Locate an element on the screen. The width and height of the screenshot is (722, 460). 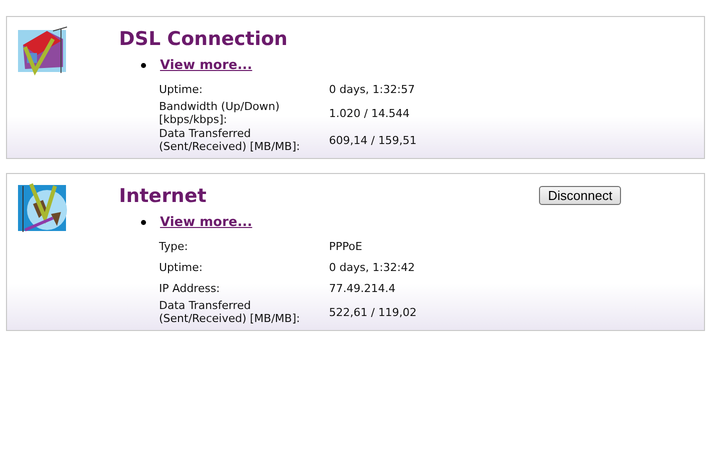
field-label: Type: is located at coordinates (174, 246).